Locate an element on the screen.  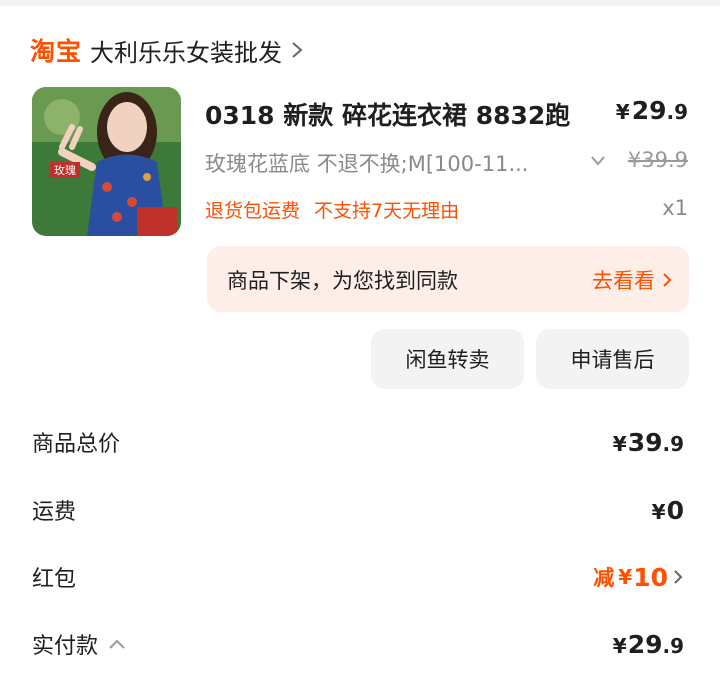
tag-return-shipping: 退货包运费 is located at coordinates (253, 211).